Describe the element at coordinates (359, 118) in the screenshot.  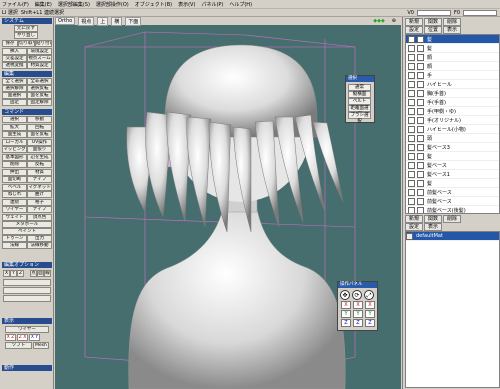
I see `select-brush-button: ブラシ選択` at that location.